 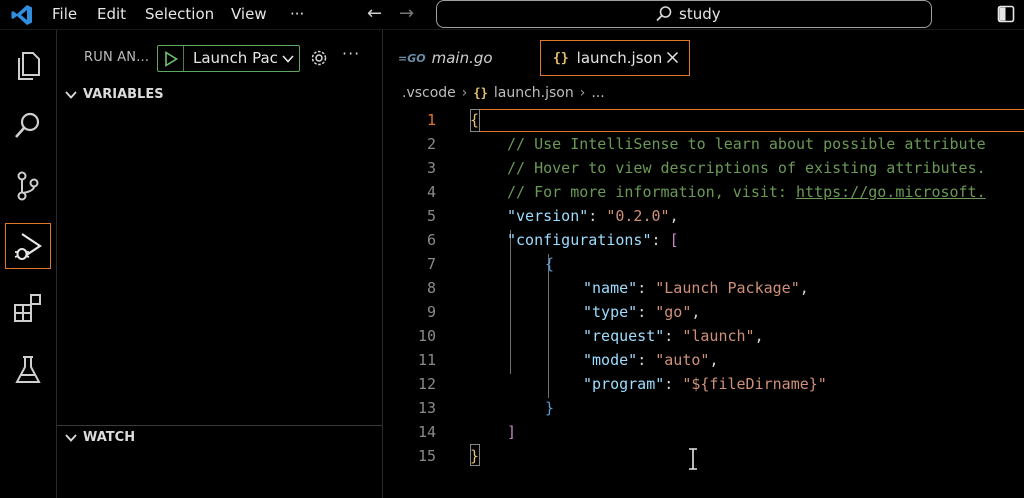 I want to click on testing-flask-icon, so click(x=28, y=370).